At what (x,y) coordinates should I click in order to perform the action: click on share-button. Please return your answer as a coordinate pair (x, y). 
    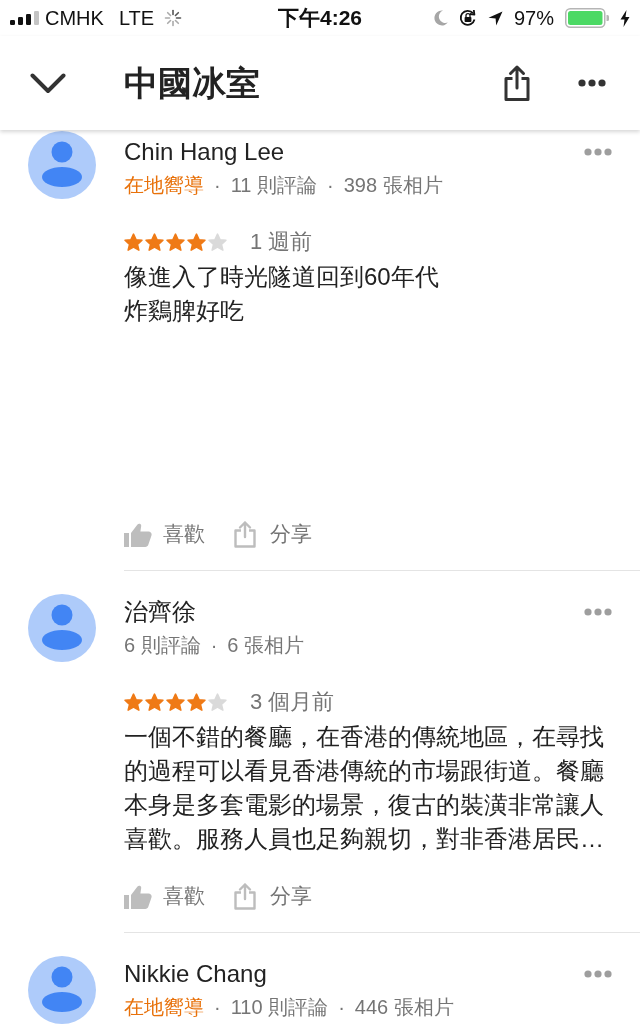
    Looking at the image, I should click on (517, 83).